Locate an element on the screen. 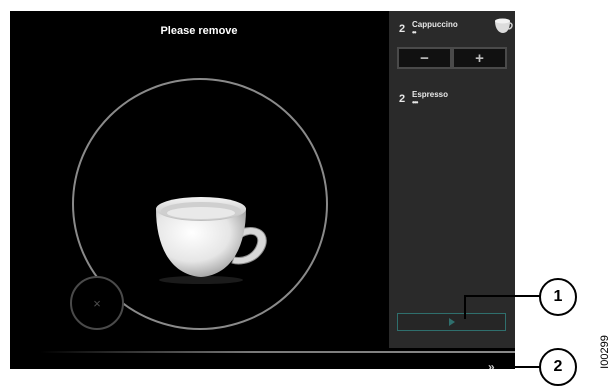 The height and width of the screenshot is (386, 616). cup-illustration is located at coordinates (211, 240).